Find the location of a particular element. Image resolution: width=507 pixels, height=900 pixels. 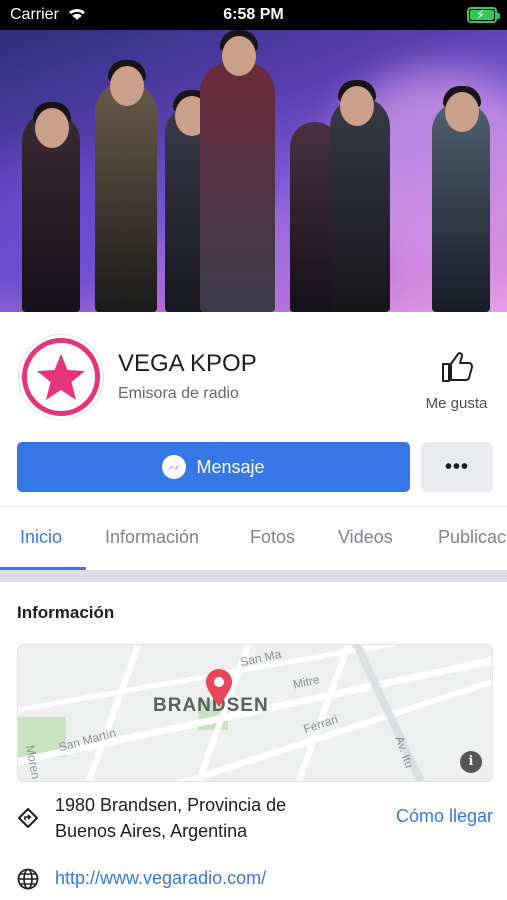

map-info-icon: i is located at coordinates (471, 762).